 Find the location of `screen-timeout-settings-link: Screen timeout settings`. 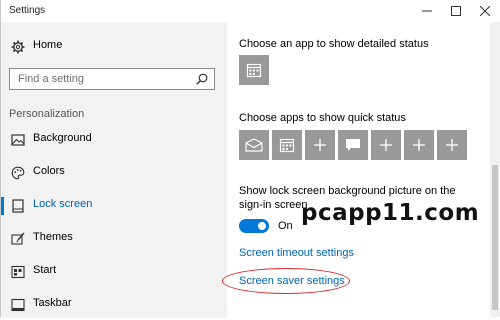

screen-timeout-settings-link: Screen timeout settings is located at coordinates (296, 253).